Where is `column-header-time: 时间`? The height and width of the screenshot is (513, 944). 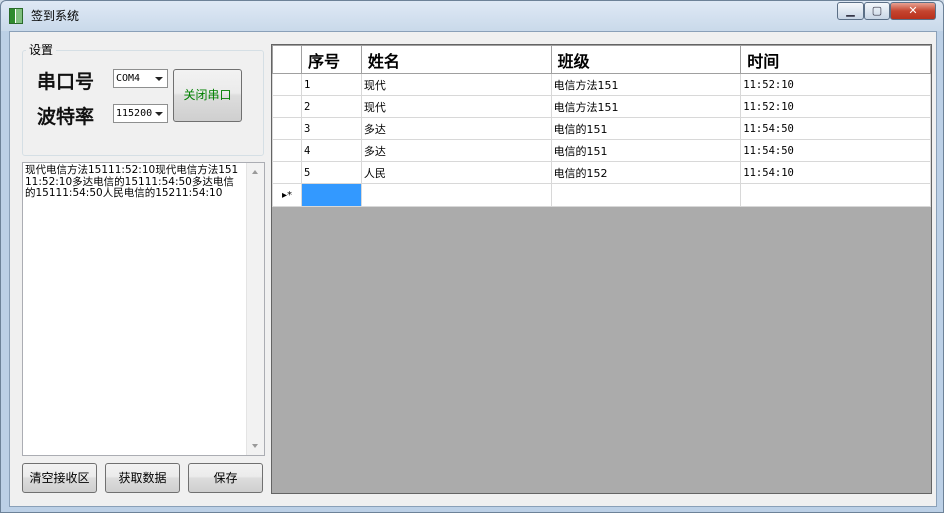
column-header-time: 时间 is located at coordinates (835, 59).